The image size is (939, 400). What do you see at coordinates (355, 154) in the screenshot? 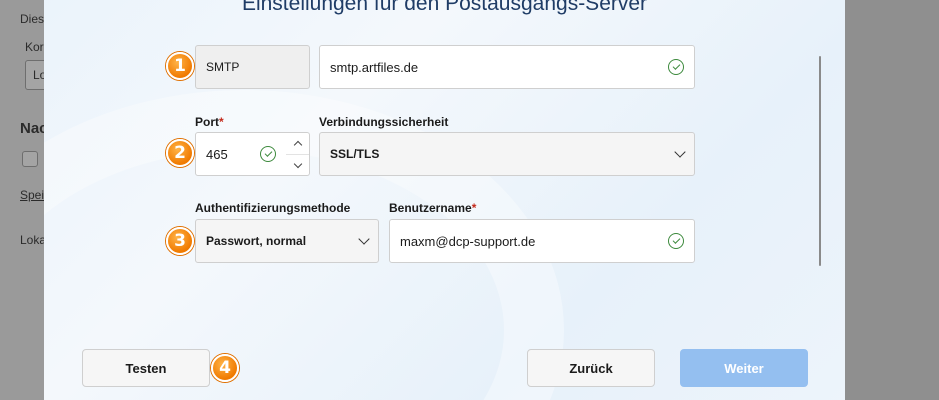
I see `security-value: SSL/TLS` at bounding box center [355, 154].